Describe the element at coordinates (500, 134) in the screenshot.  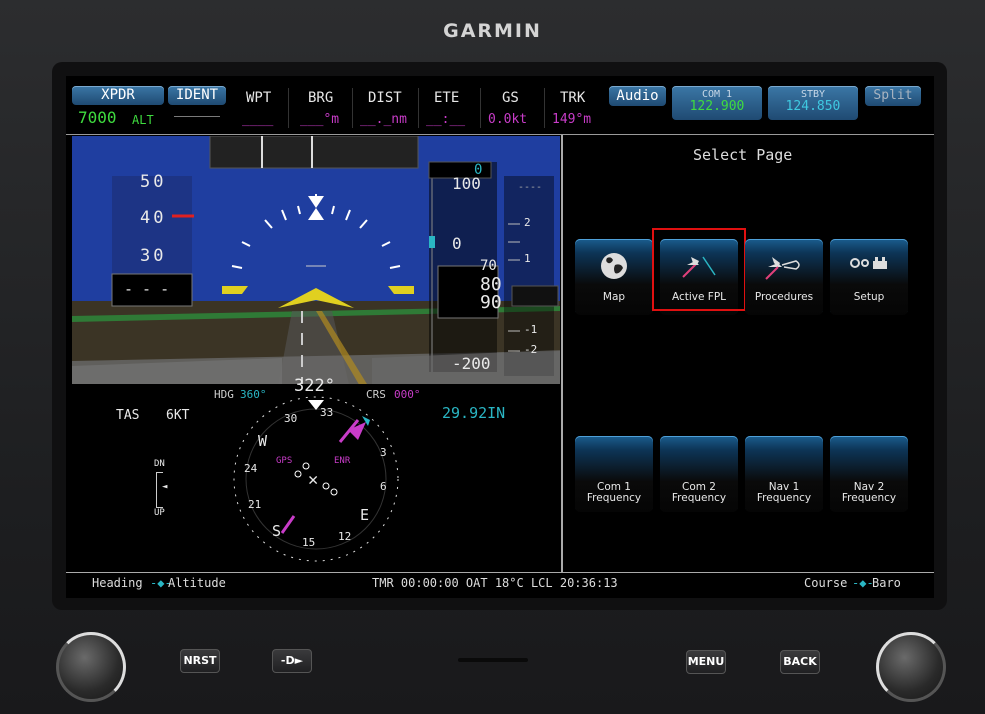
I see `top-bar-divider` at that location.